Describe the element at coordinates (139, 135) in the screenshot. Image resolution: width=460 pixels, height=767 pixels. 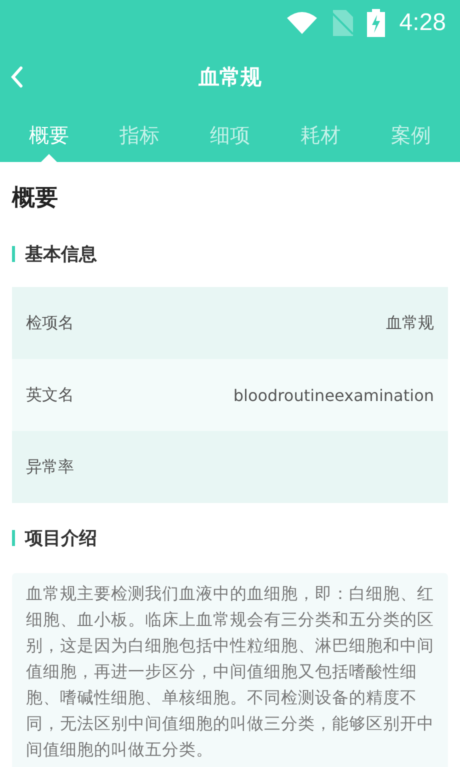
I see `tab: 指标` at that location.